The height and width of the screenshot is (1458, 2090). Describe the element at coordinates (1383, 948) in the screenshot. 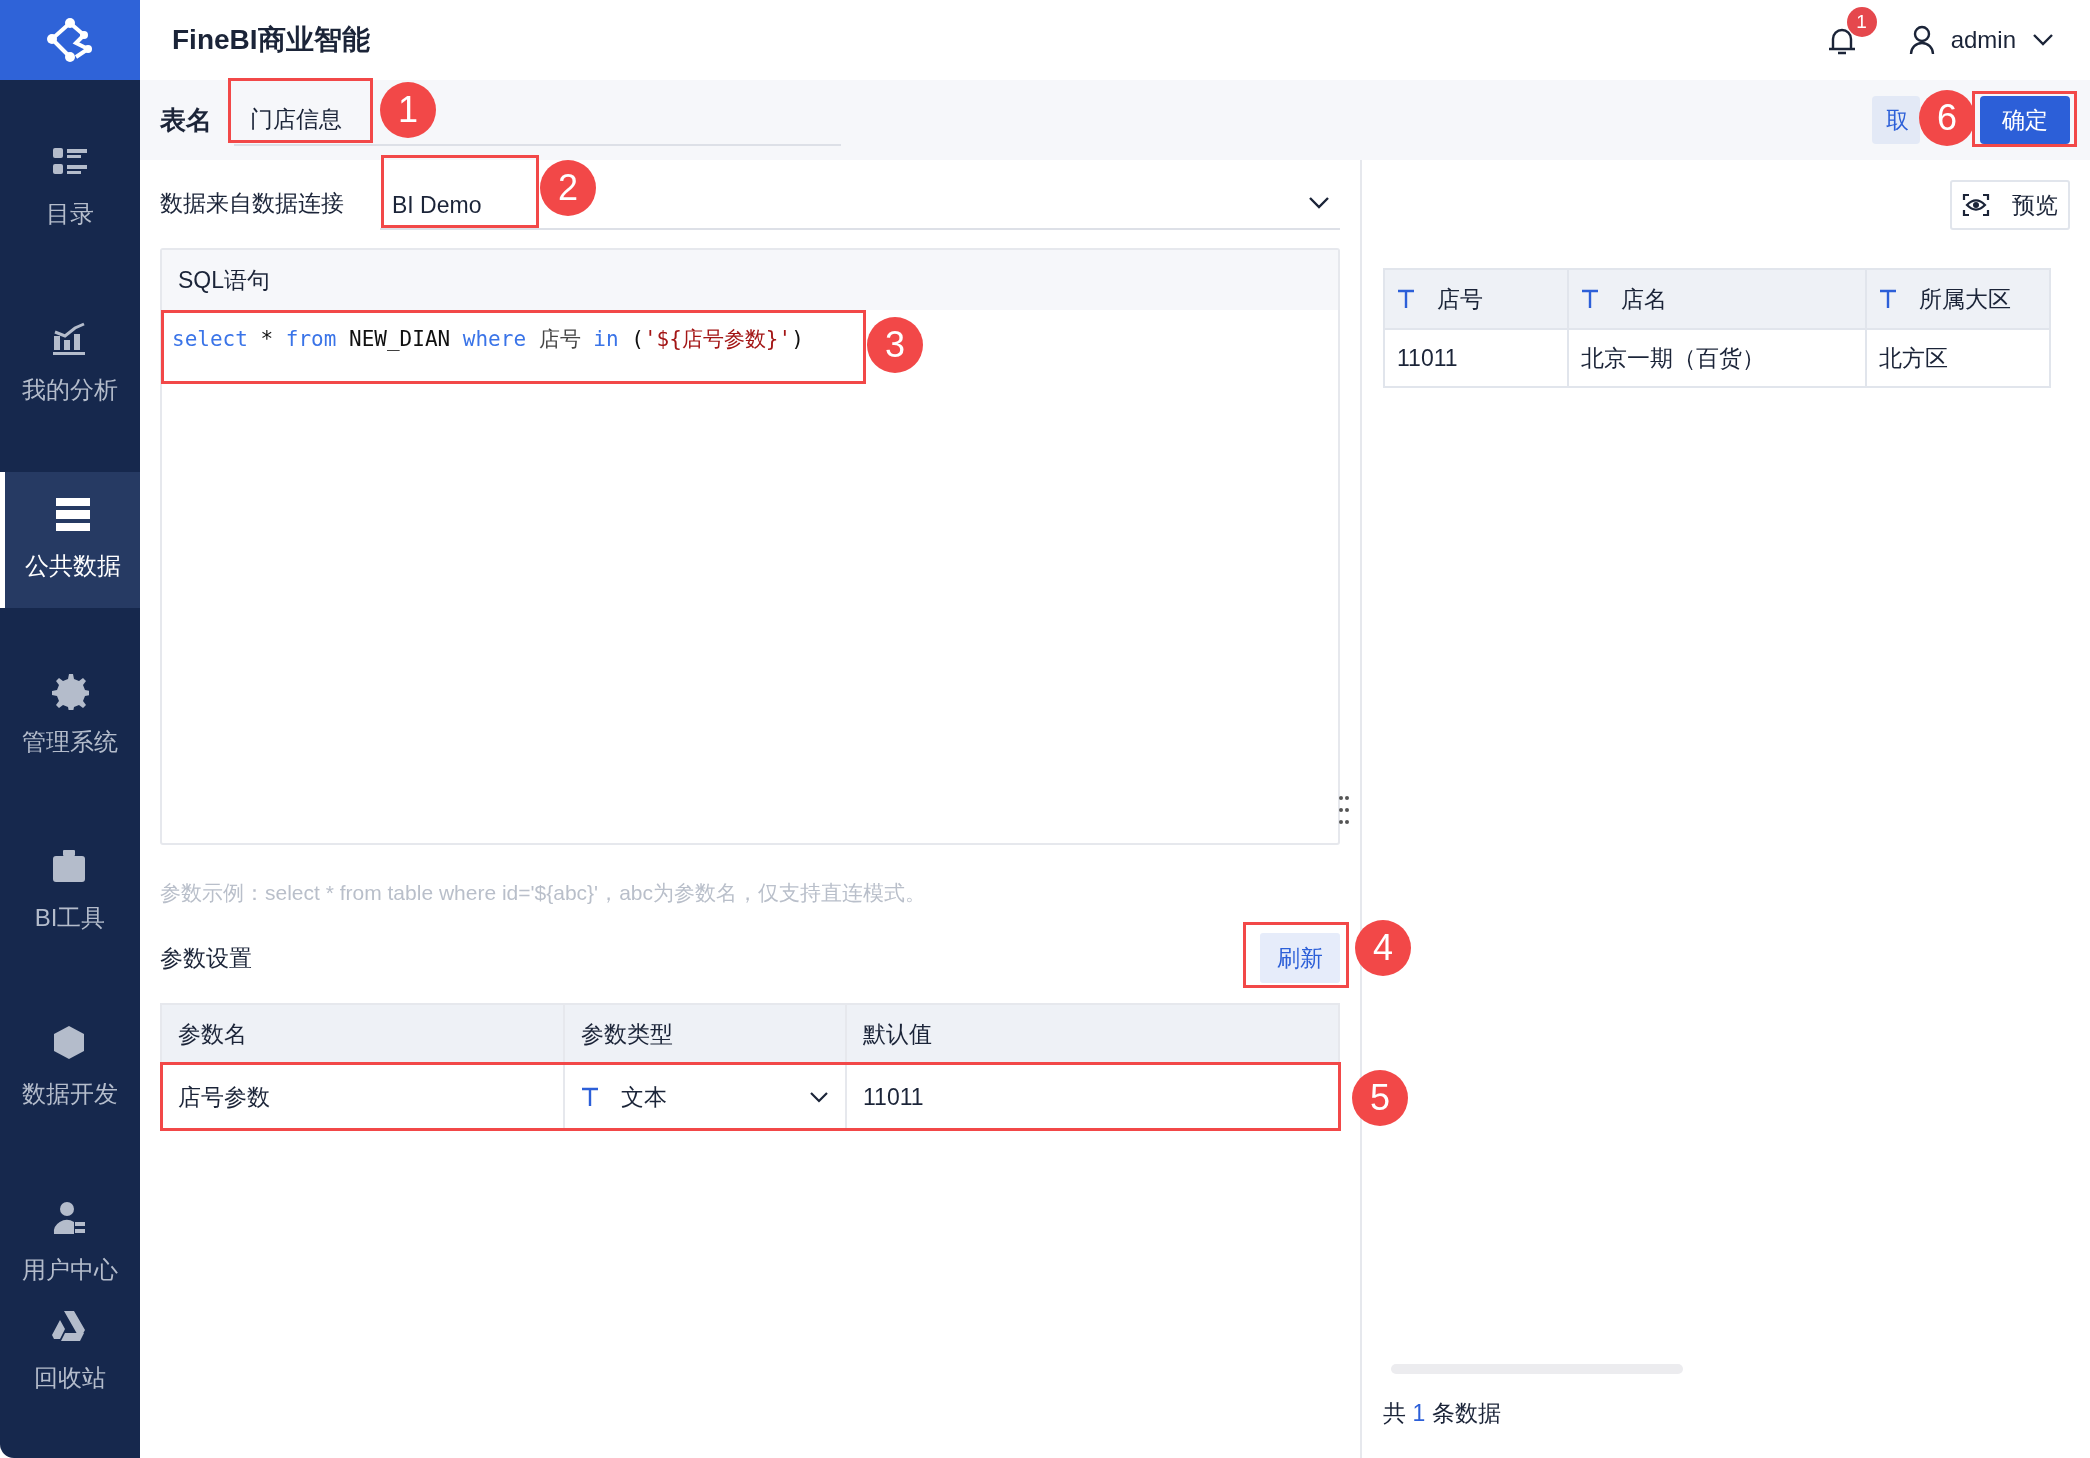

I see `step-number: 4` at that location.